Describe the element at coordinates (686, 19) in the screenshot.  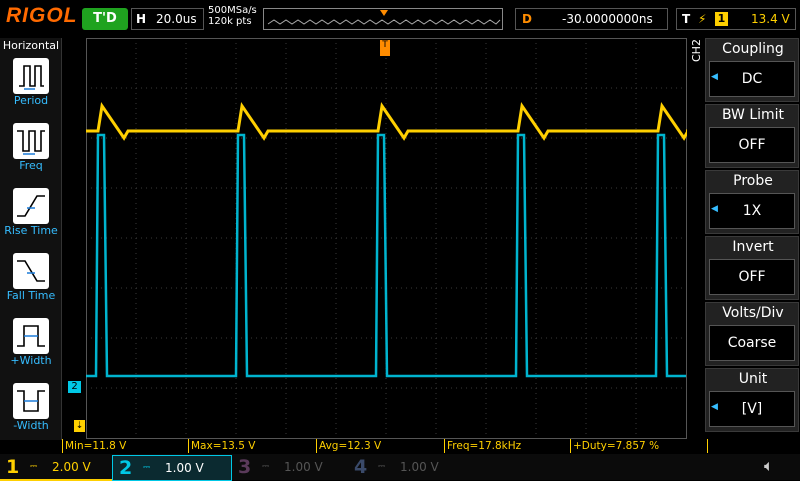
I see `trigger-label: T` at that location.